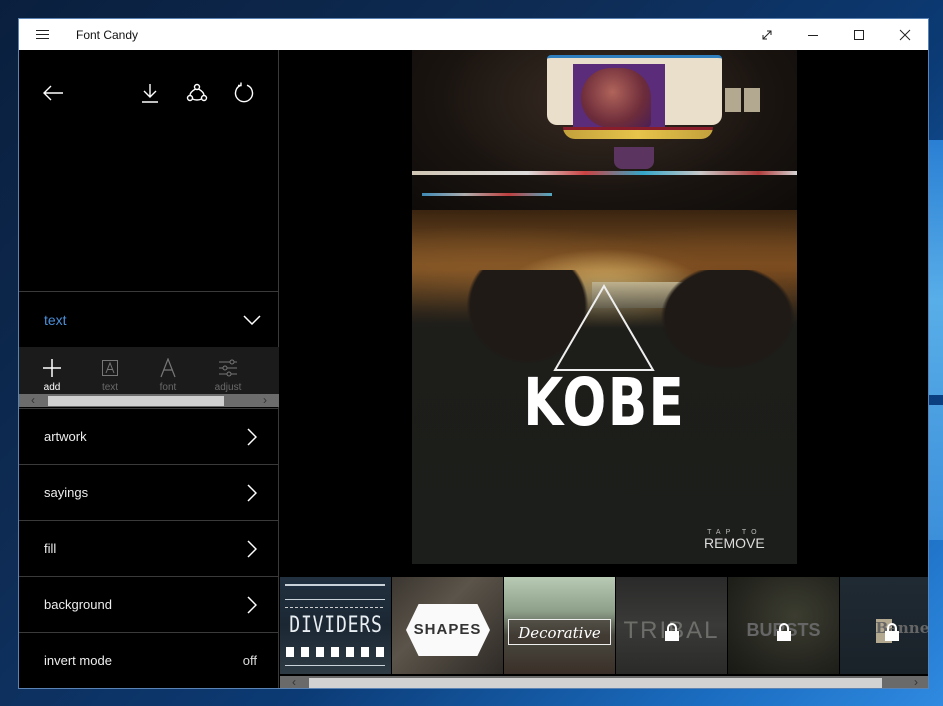 The image size is (943, 706). I want to click on download-button, so click(150, 93).